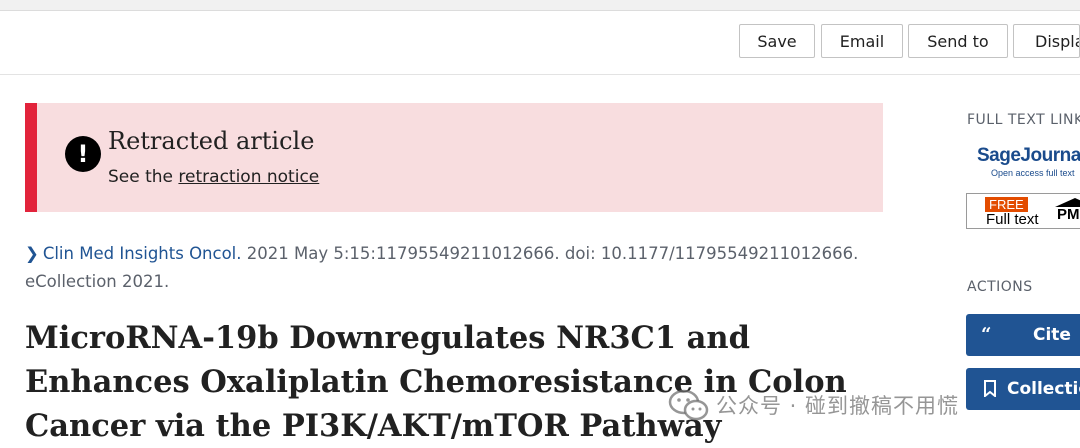  I want to click on chevron-right-icon: ❯, so click(32, 253).